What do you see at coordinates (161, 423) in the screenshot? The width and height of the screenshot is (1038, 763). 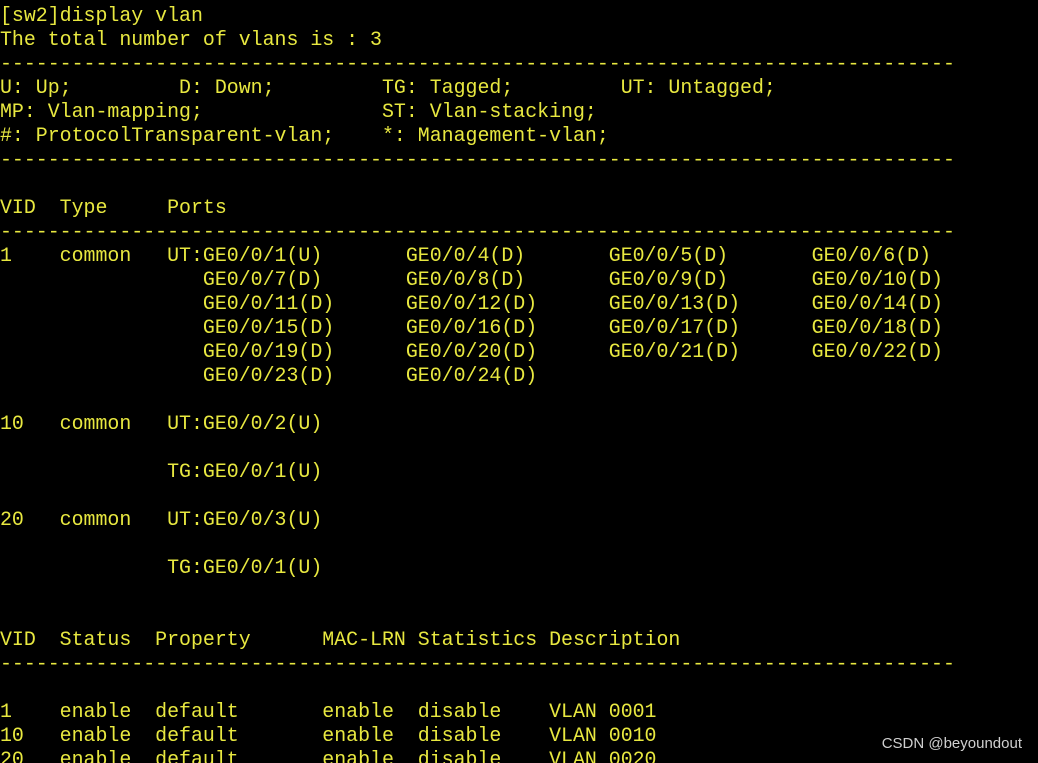 I see `table-row: 10 common UT:GE0/0/2(U)` at bounding box center [161, 423].